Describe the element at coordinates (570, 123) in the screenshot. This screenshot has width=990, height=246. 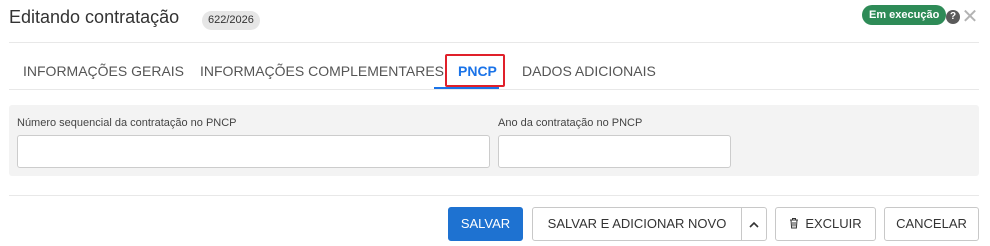
I see `contract-year-label: Ano da contratação no PNCP` at that location.